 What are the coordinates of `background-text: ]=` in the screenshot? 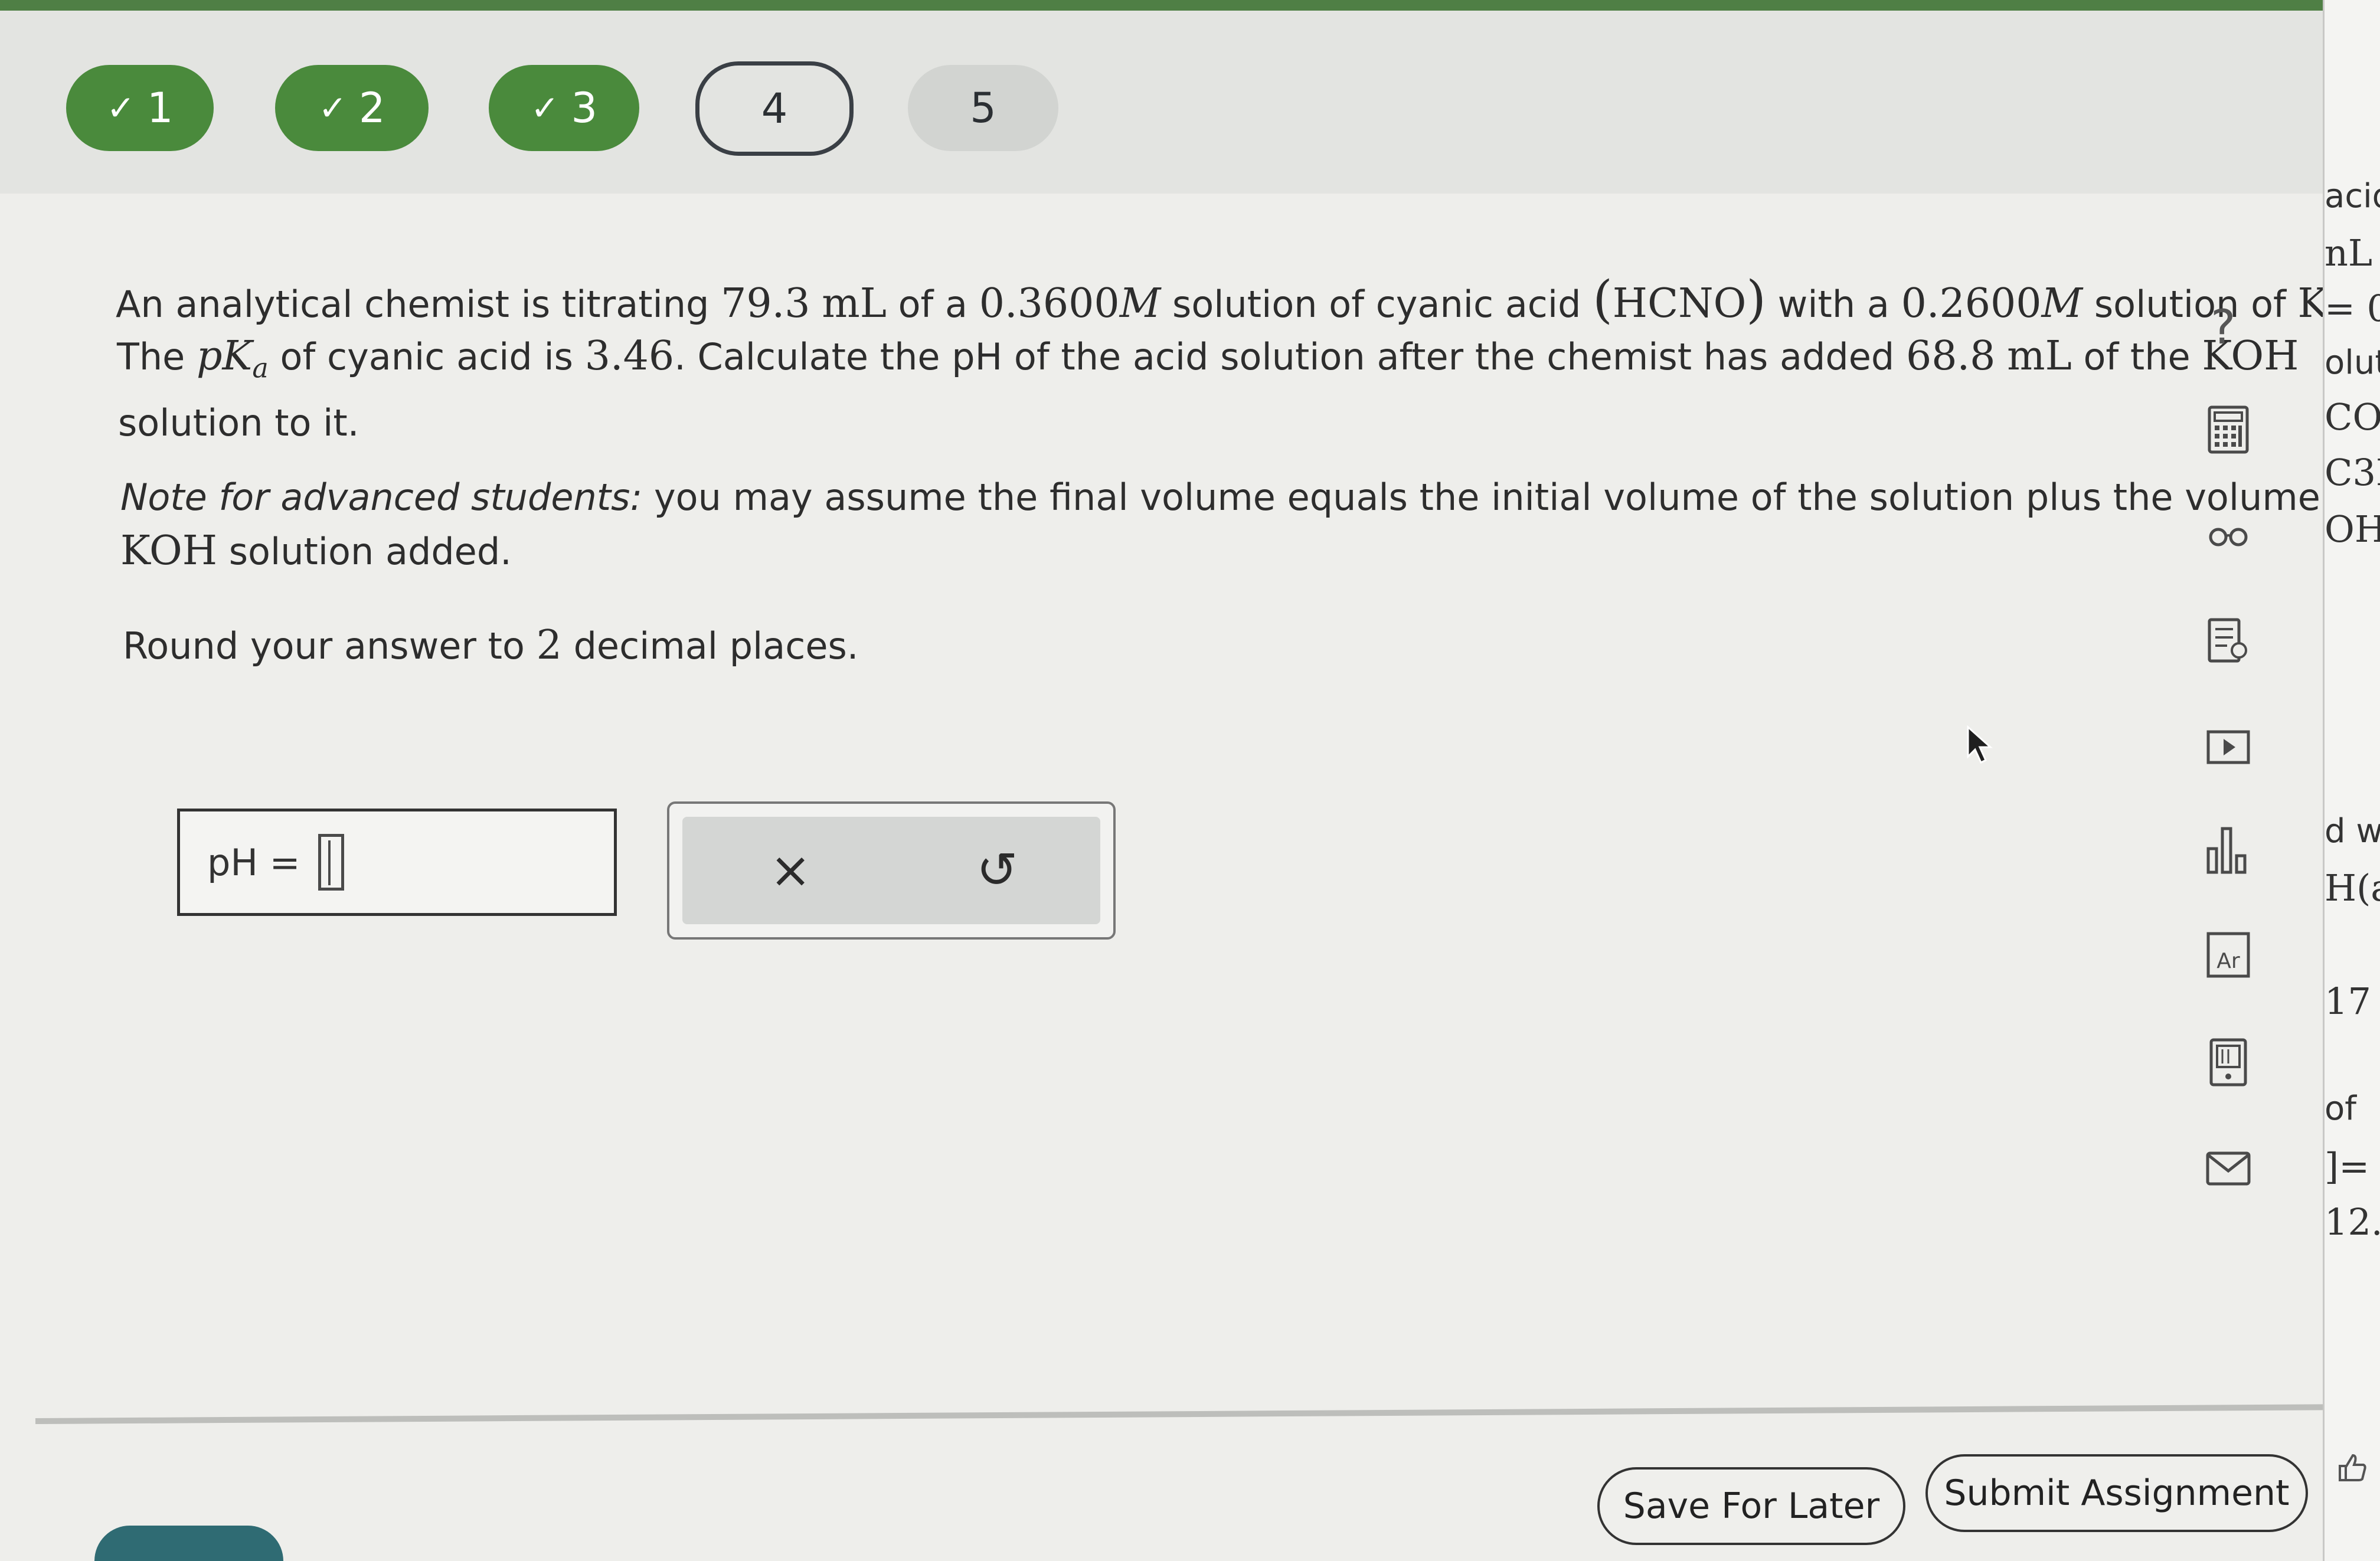 It's located at (2347, 1166).